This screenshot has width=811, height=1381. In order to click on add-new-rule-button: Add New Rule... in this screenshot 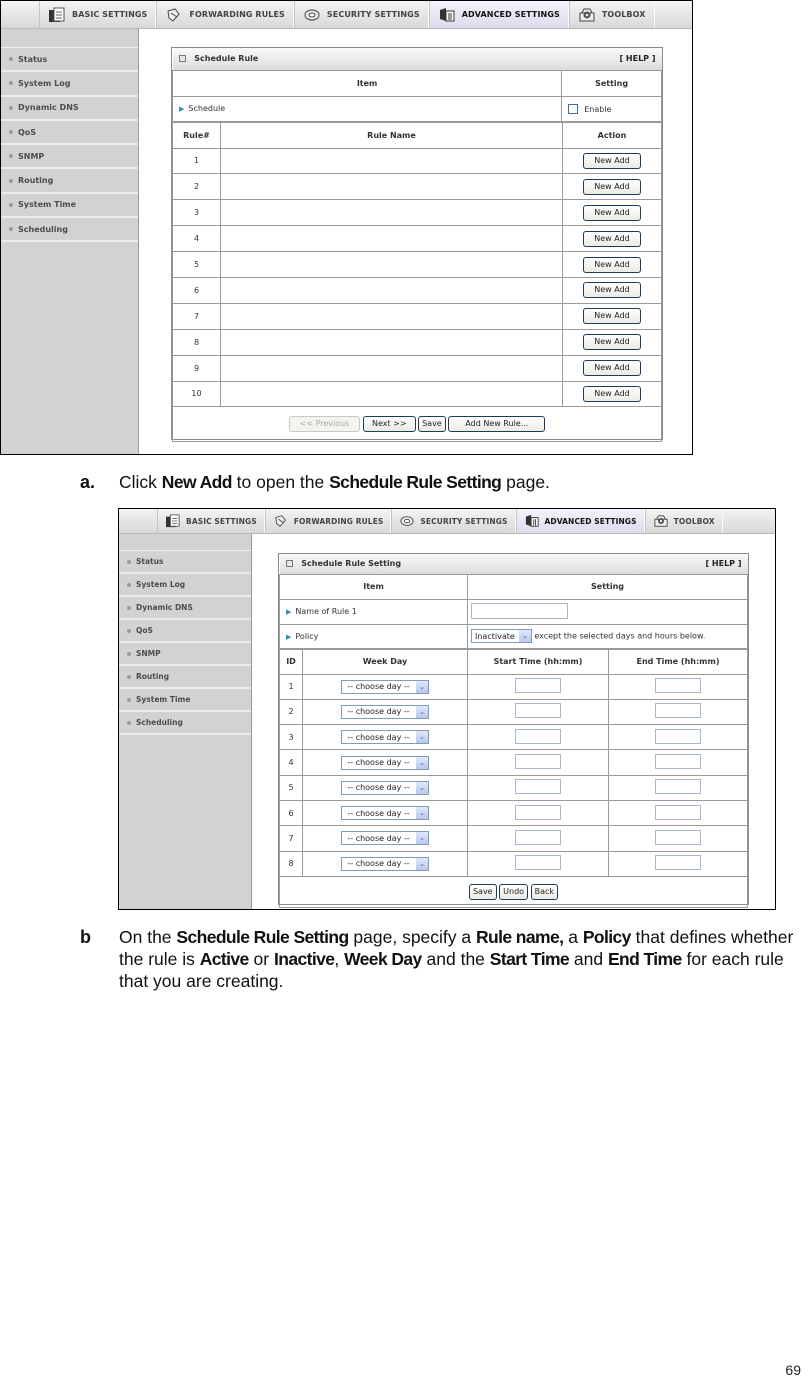, I will do `click(497, 424)`.